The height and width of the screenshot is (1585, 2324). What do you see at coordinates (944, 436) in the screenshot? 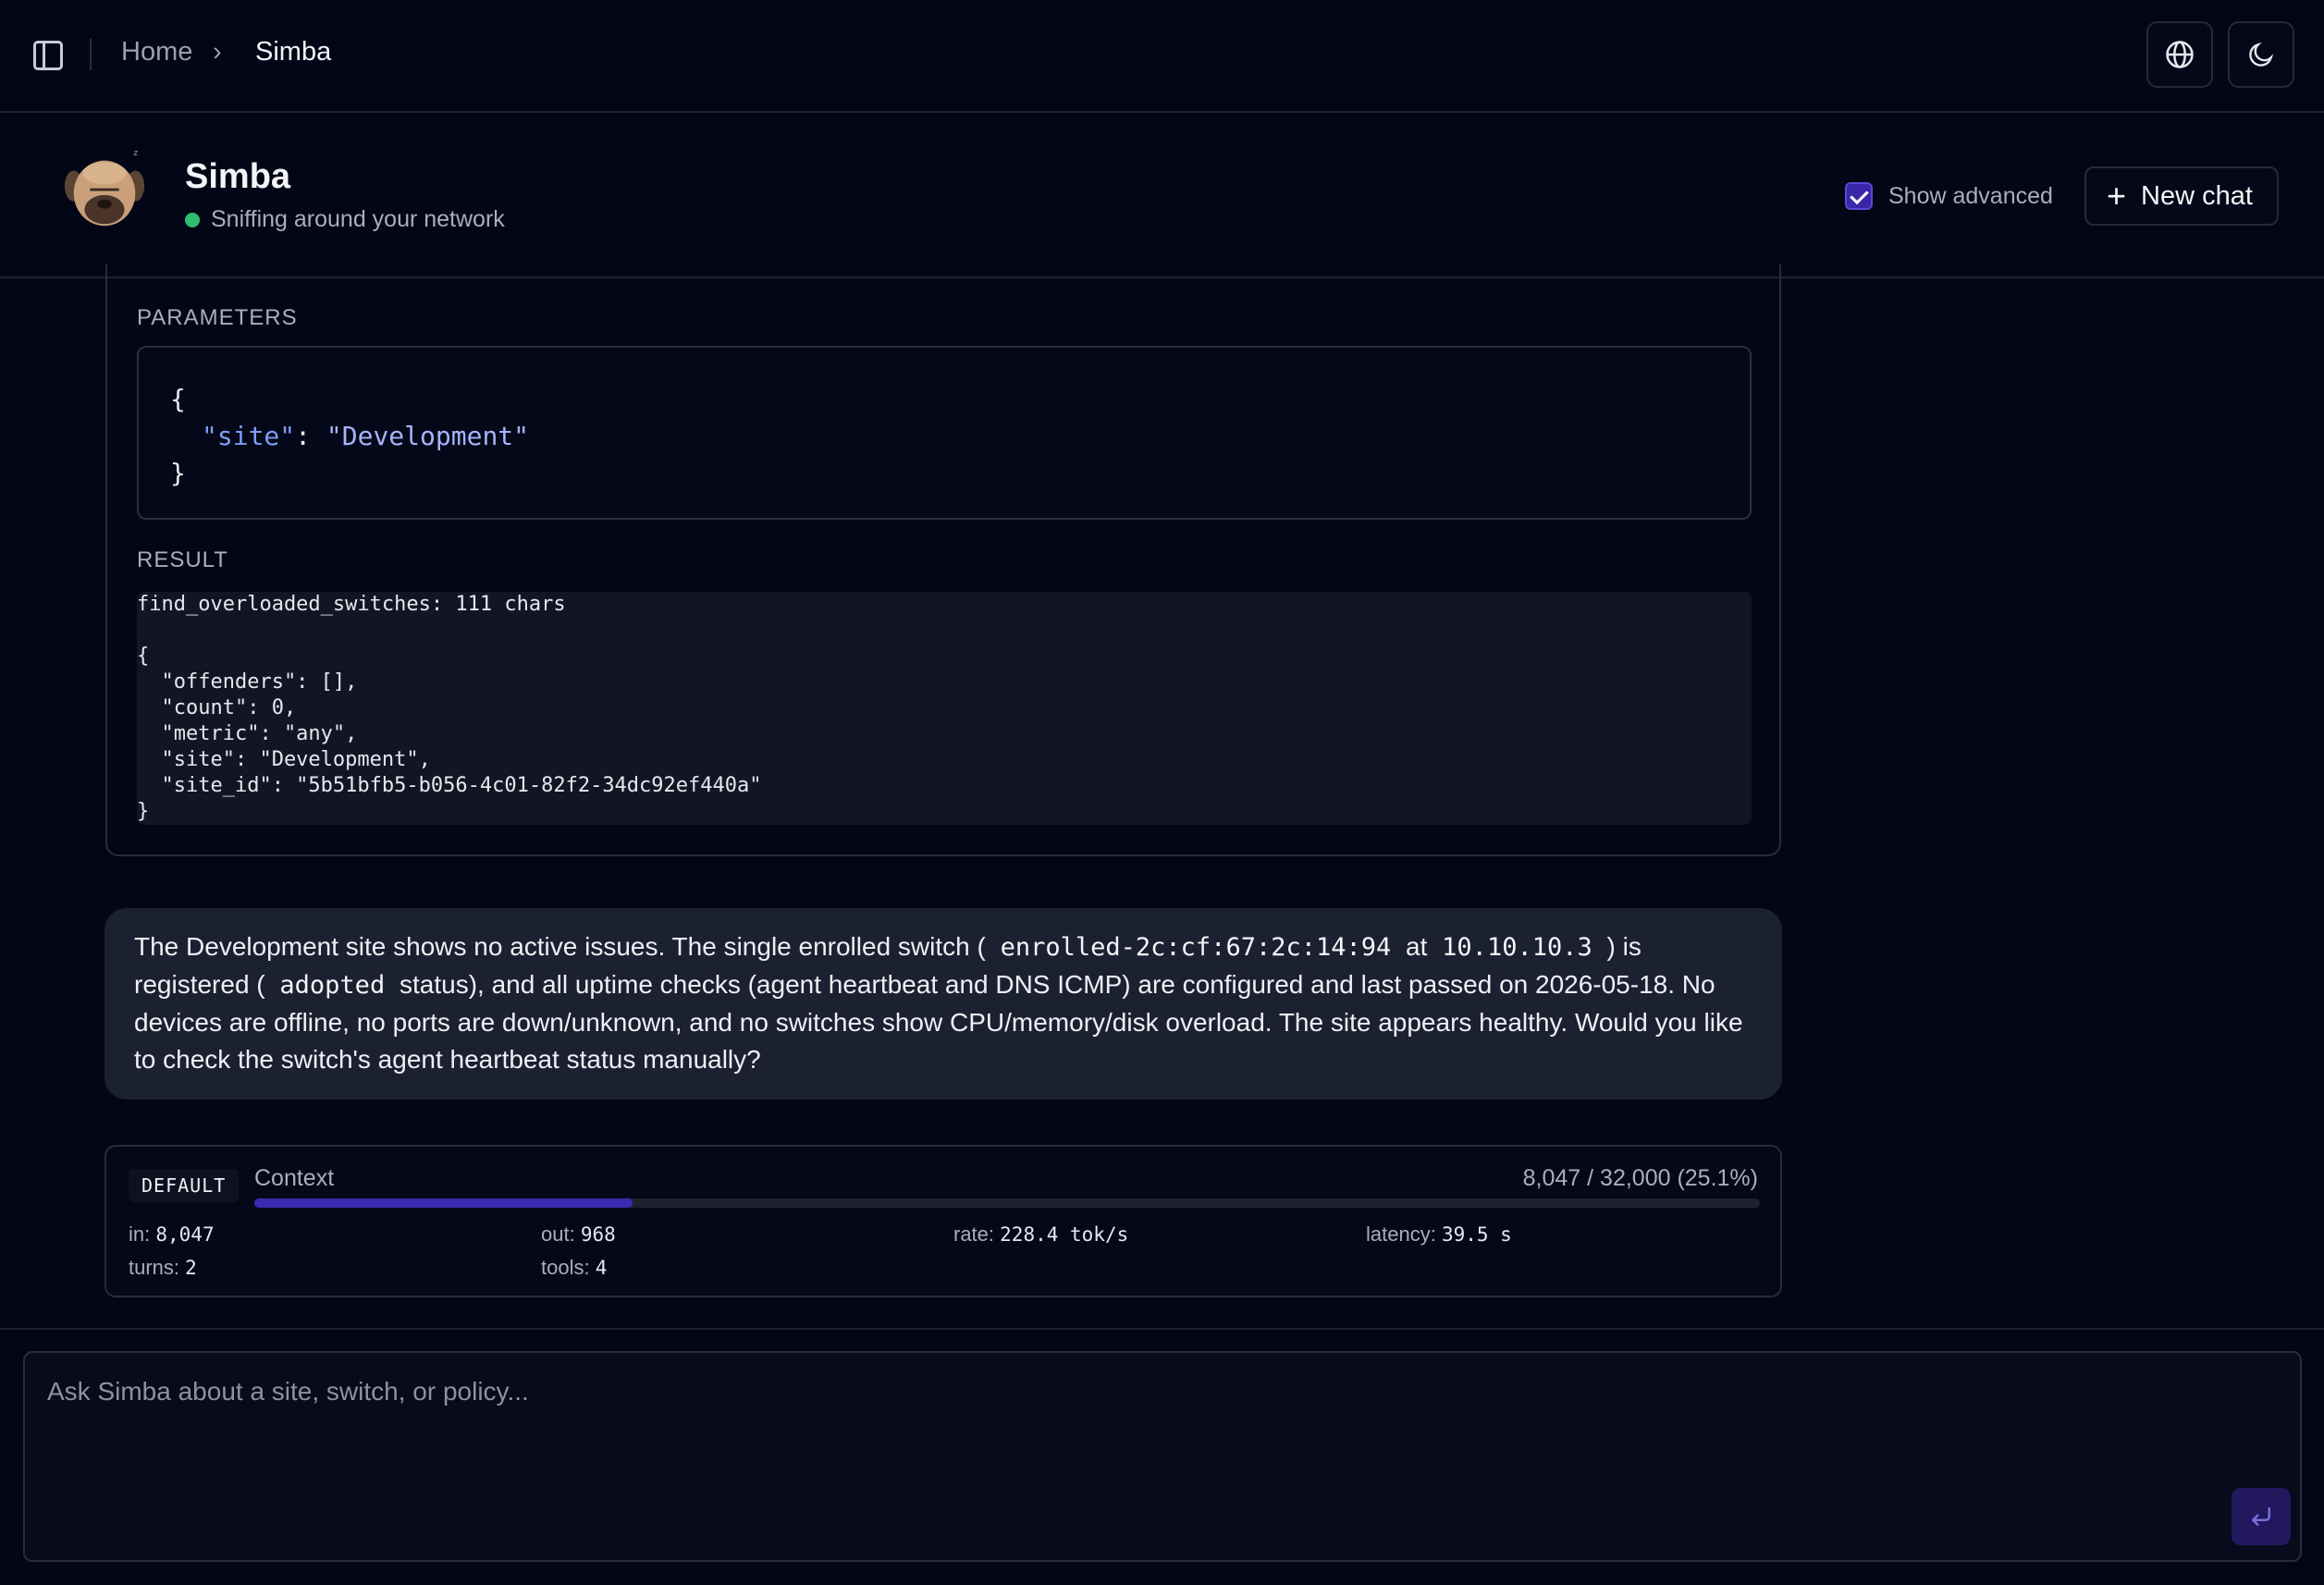
I see `code-line: "site": "Development"` at bounding box center [944, 436].